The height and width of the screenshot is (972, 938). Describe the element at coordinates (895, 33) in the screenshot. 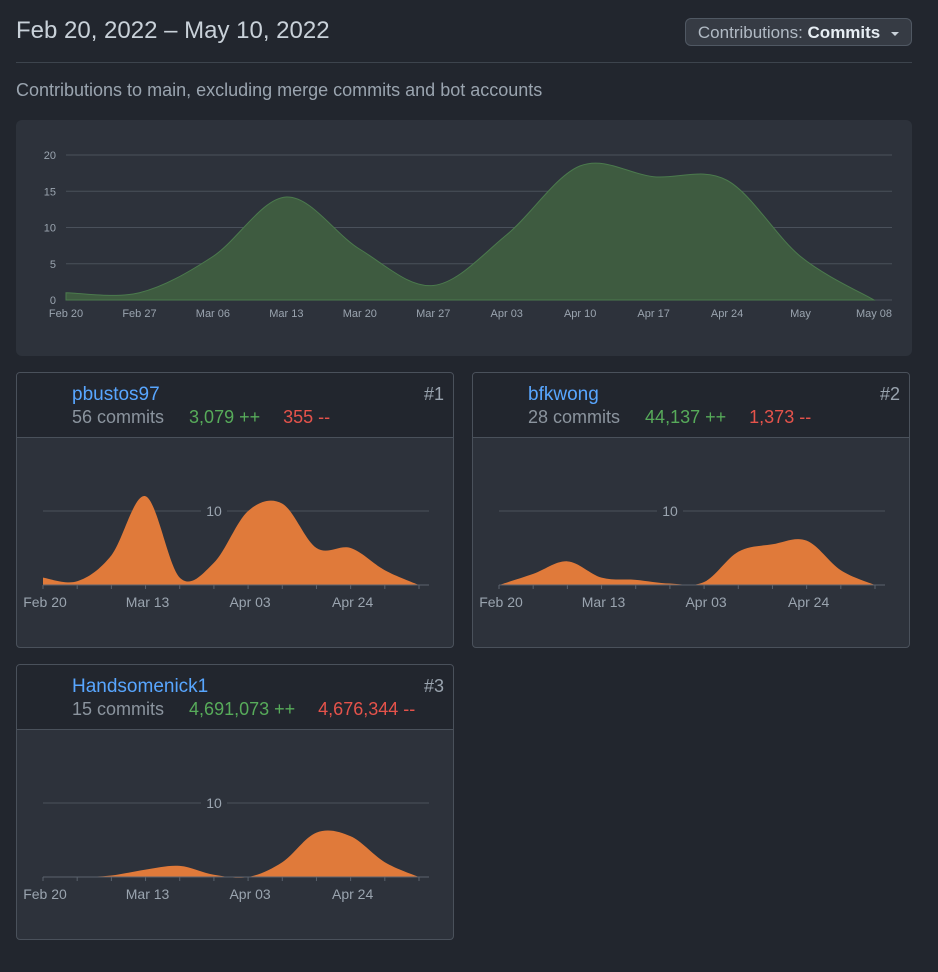

I see `caret-down-icon` at that location.